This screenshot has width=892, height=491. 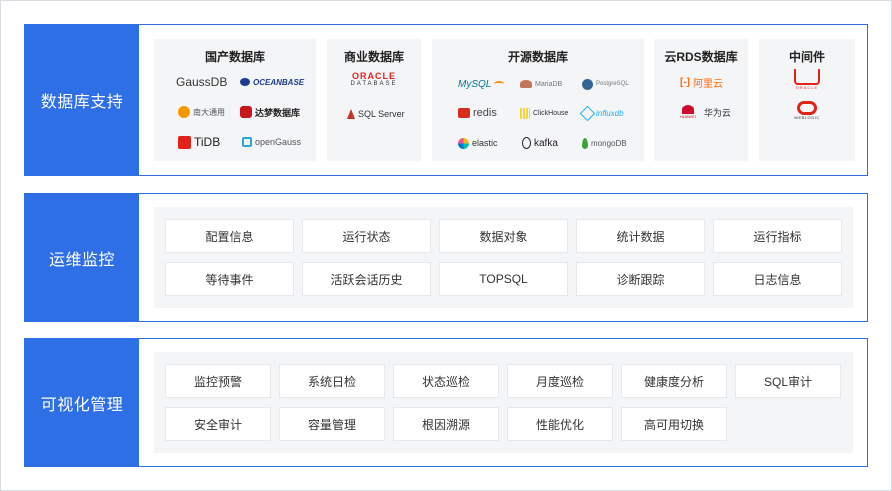 What do you see at coordinates (525, 113) in the screenshot?
I see `clickhouse-icon` at bounding box center [525, 113].